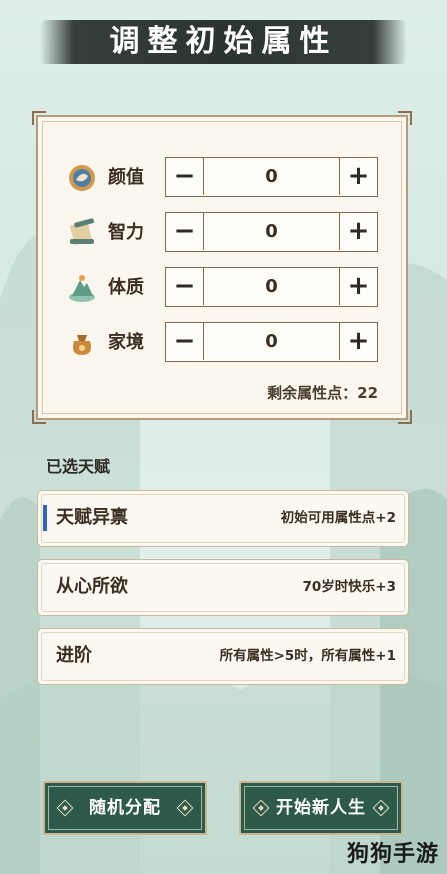  What do you see at coordinates (81, 232) in the screenshot?
I see `scroll-icon` at bounding box center [81, 232].